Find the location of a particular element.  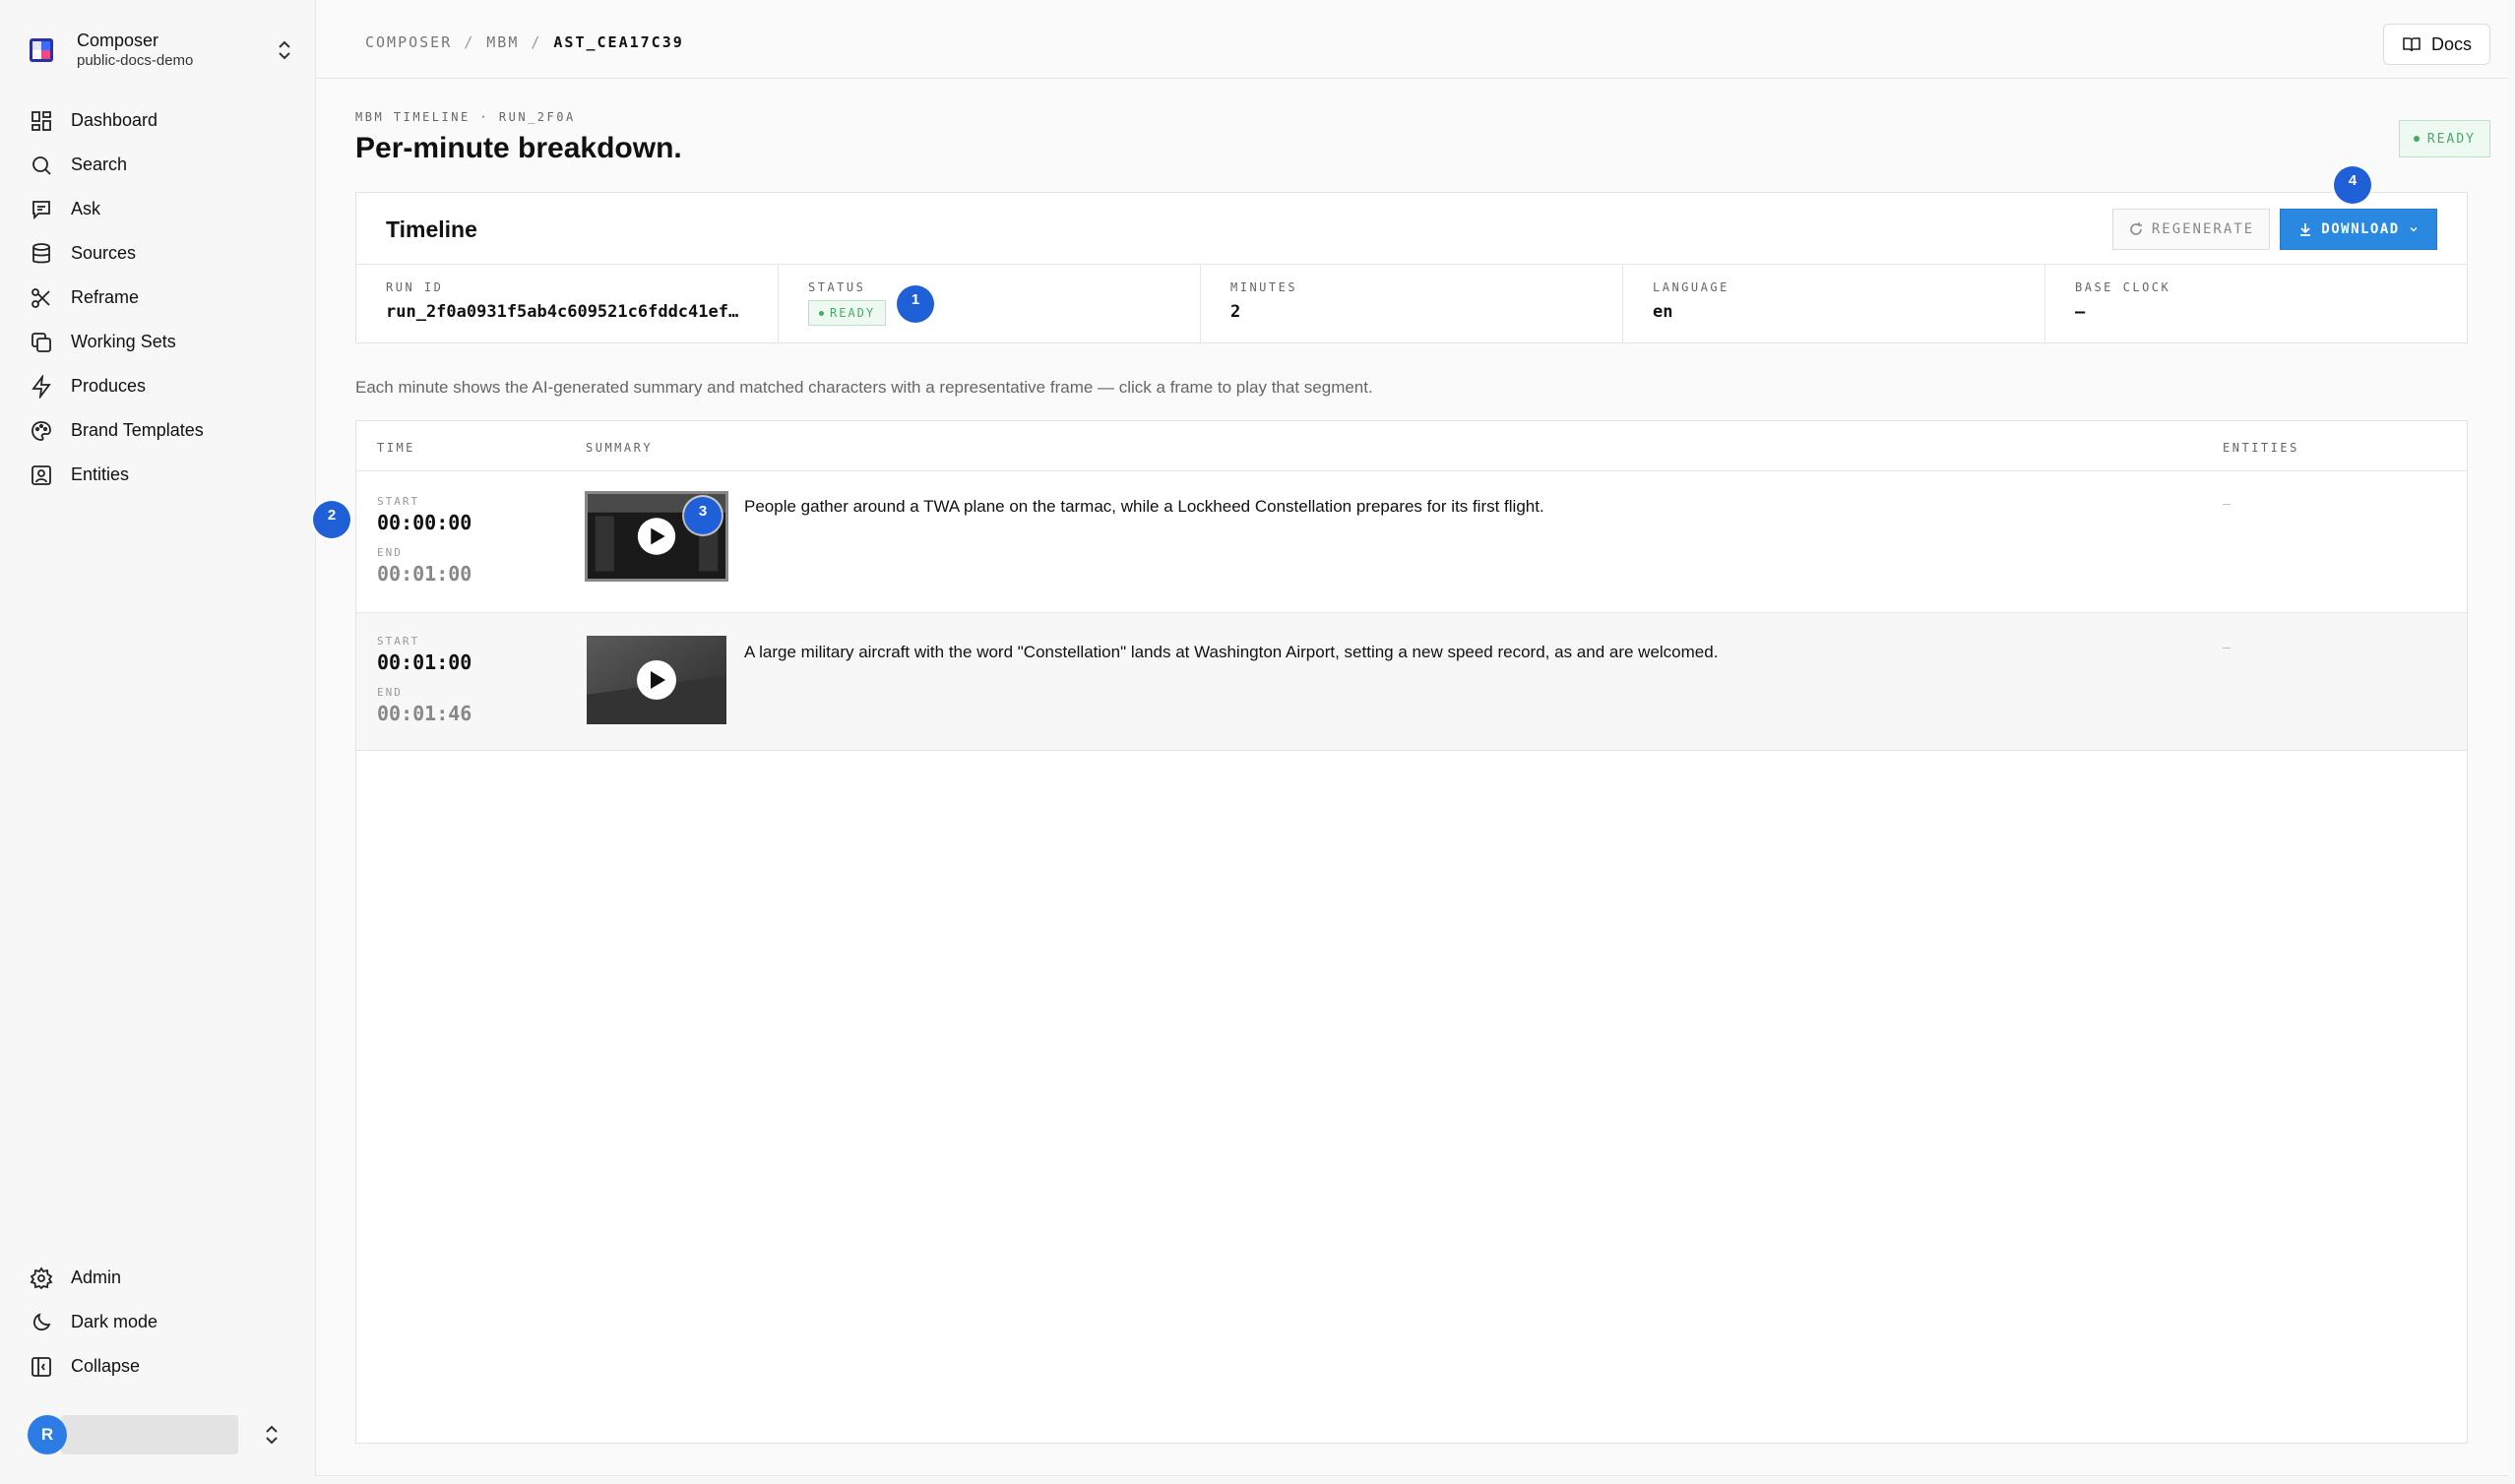

download-button: DOWNLOAD is located at coordinates (2358, 230).